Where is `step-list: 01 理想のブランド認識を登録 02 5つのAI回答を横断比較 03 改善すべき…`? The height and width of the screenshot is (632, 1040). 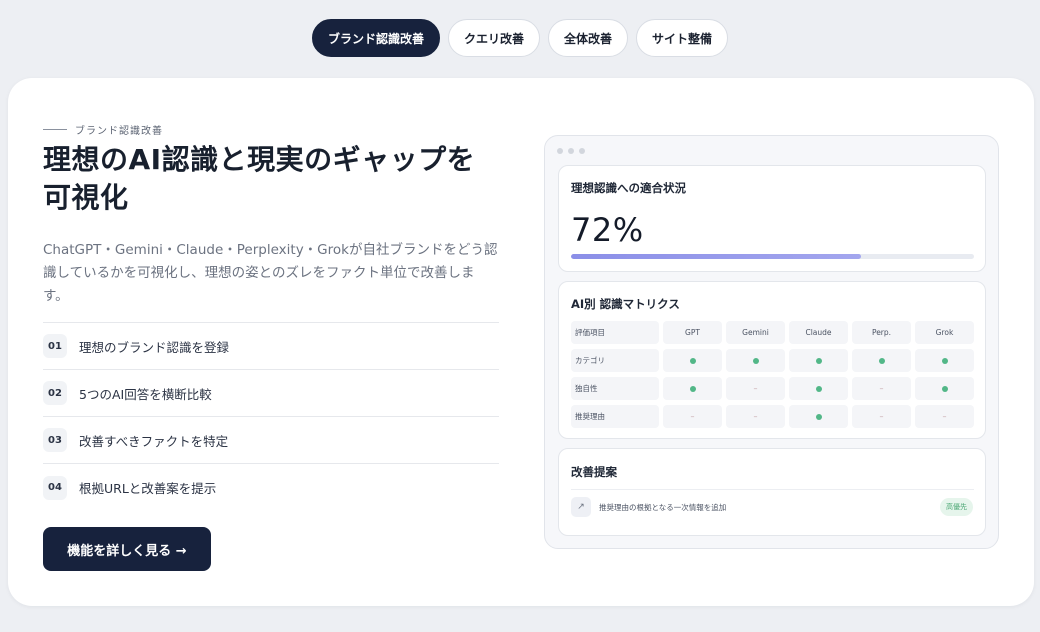 step-list: 01 理想のブランド認識を登録 02 5つのAI回答を横断比較 03 改善すべき… is located at coordinates (271, 416).